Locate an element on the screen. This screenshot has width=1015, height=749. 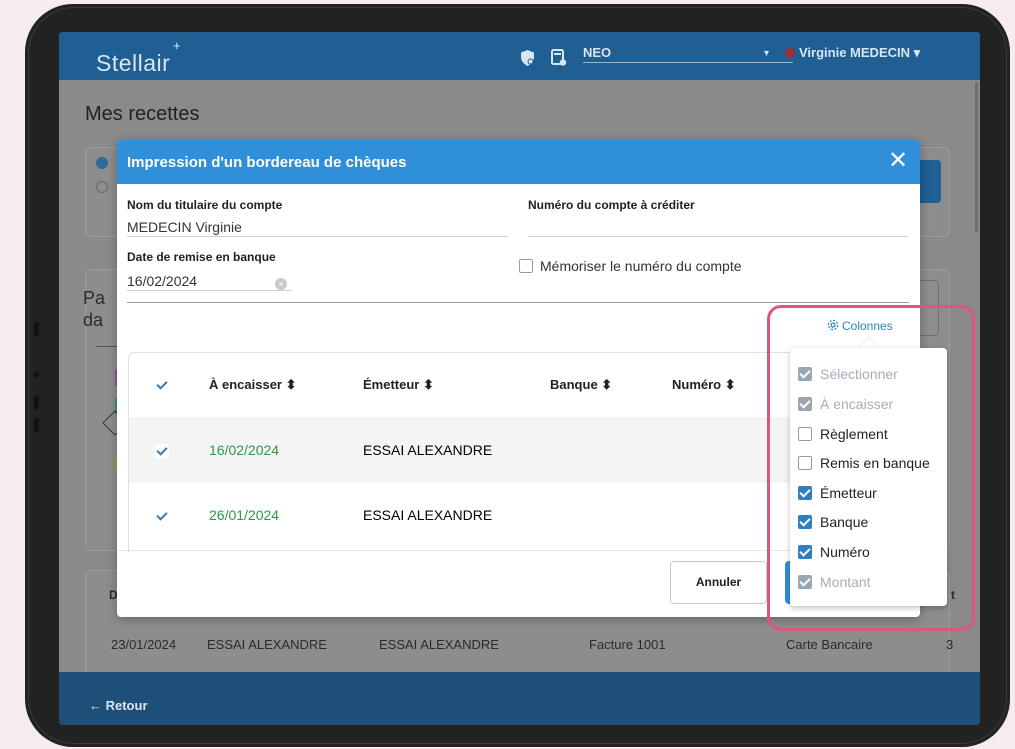
remember-account-checkbox is located at coordinates (526, 266).